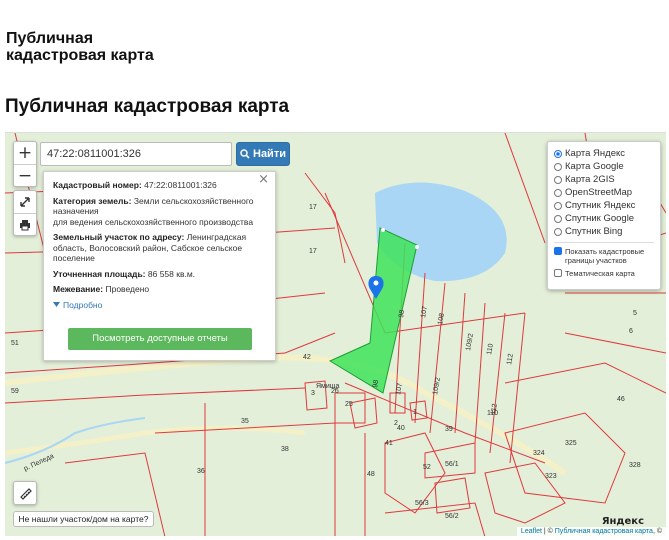 The width and height of the screenshot is (669, 540). Describe the element at coordinates (621, 399) in the screenshot. I see `plot-number: 46` at that location.